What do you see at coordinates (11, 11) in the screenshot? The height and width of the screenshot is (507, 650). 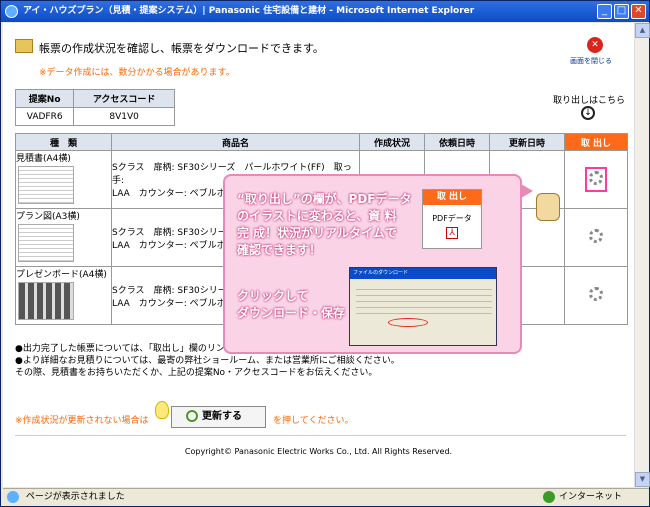 I see `ie-icon` at bounding box center [11, 11].